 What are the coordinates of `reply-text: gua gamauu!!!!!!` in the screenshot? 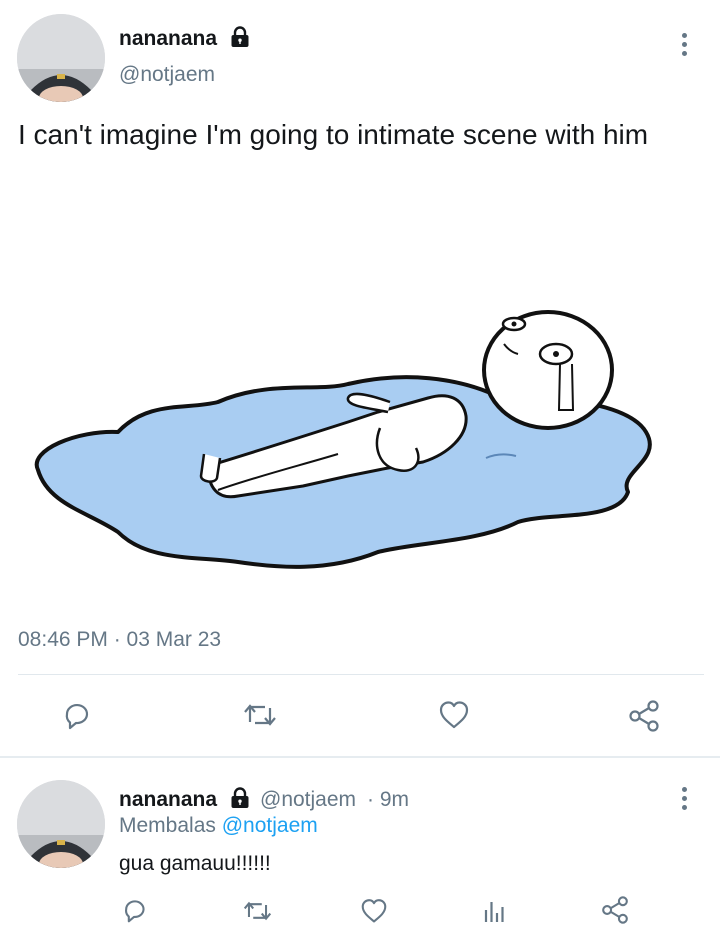 It's located at (195, 863).